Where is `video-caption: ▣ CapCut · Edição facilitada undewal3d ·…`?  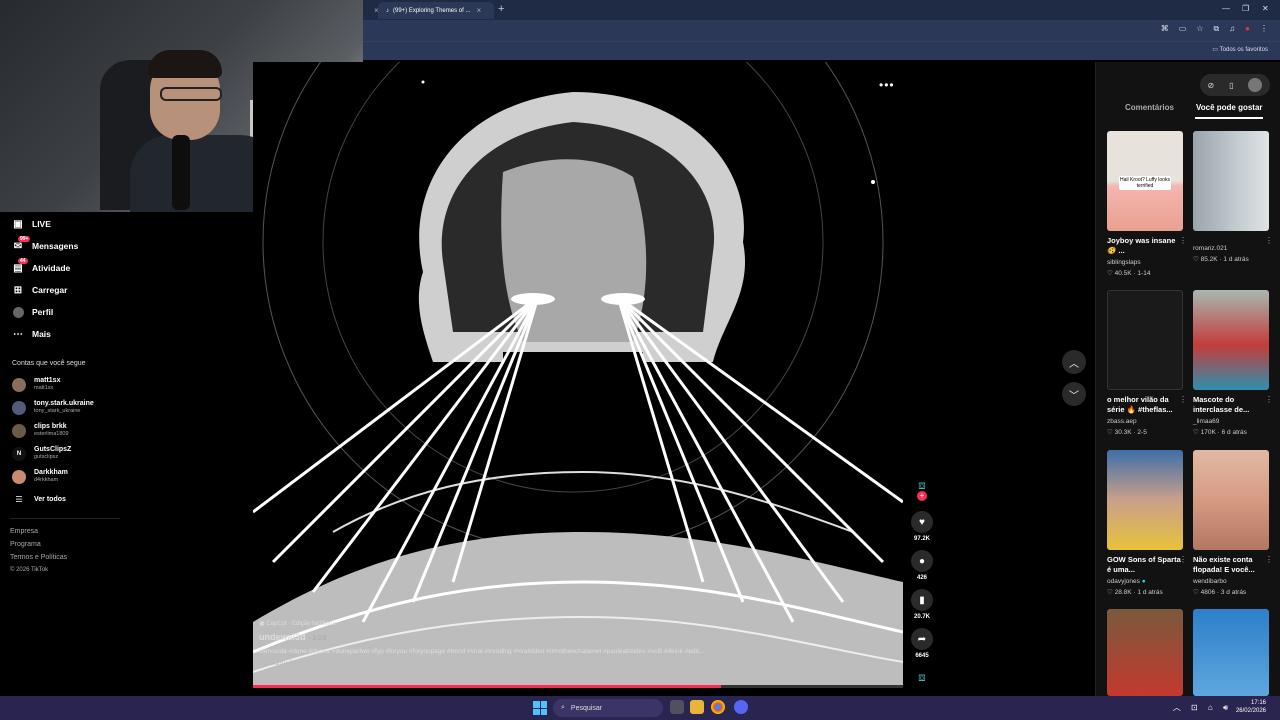
video-caption: ▣ CapCut · Edição facilitada undewal3d ·… is located at coordinates (559, 643).